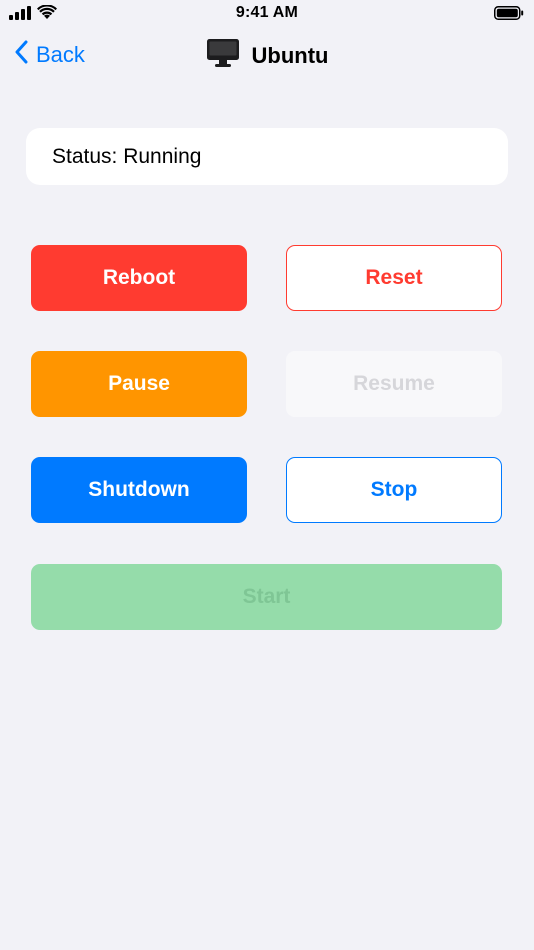 The height and width of the screenshot is (950, 534). What do you see at coordinates (223, 56) in the screenshot?
I see `desktop-computer-icon` at bounding box center [223, 56].